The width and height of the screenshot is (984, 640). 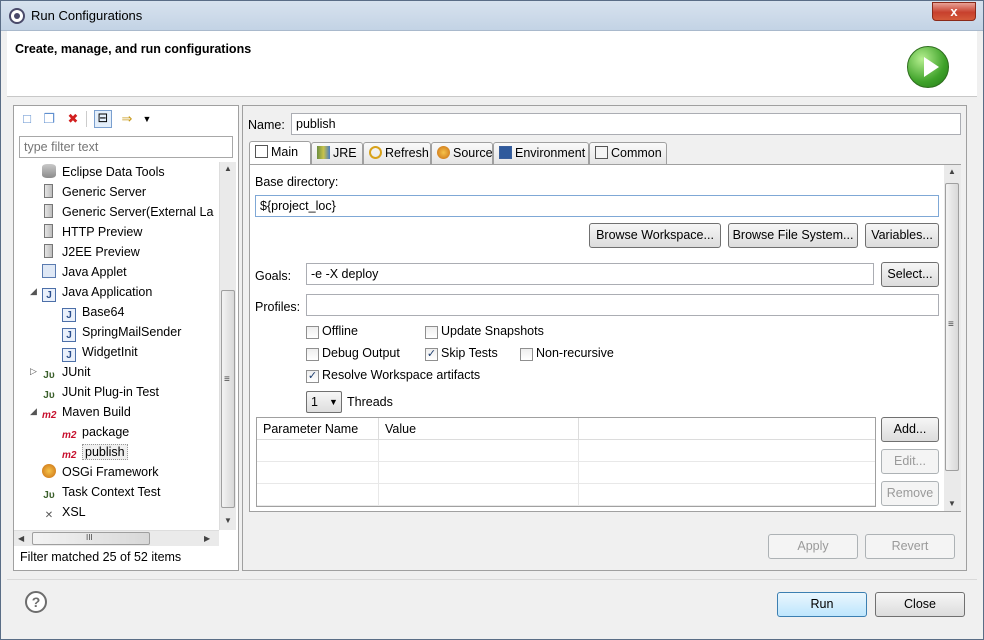 I want to click on run-button: Run, so click(x=822, y=604).